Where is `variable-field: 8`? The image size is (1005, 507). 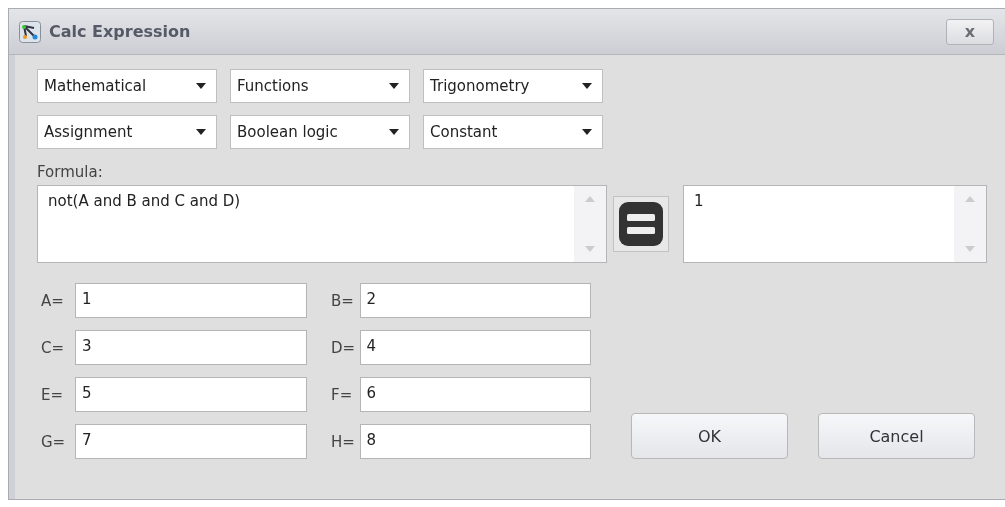
variable-field: 8 is located at coordinates (475, 441).